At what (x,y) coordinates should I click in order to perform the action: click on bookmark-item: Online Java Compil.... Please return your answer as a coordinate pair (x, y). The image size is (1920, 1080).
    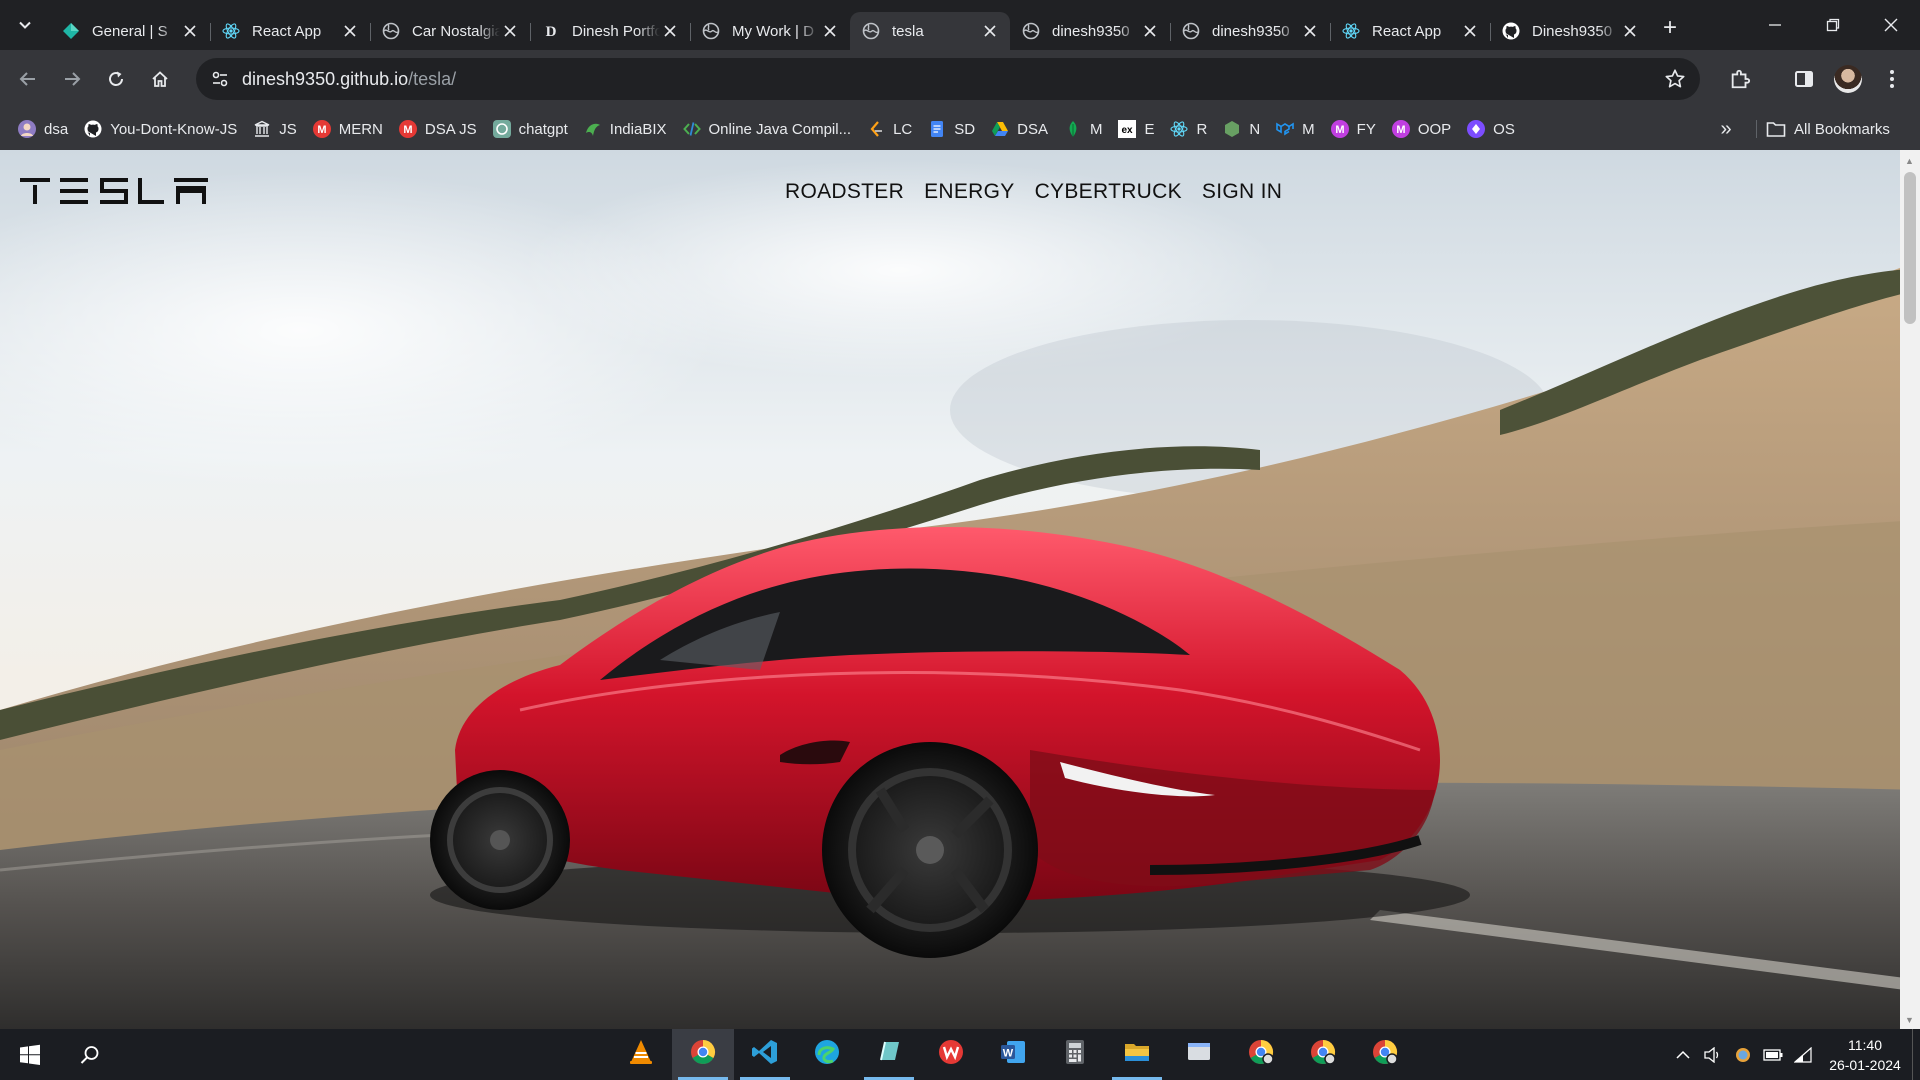
    Looking at the image, I should click on (767, 129).